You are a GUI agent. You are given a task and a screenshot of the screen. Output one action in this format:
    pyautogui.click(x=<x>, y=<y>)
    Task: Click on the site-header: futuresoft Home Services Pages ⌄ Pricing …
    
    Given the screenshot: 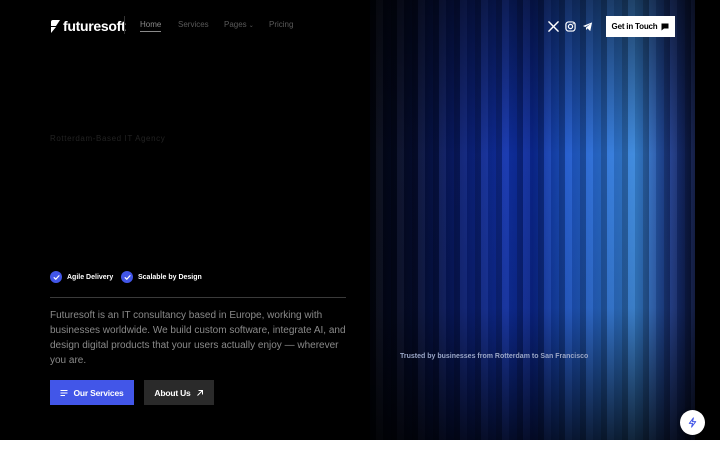 What is the action you would take?
    pyautogui.click(x=360, y=26)
    